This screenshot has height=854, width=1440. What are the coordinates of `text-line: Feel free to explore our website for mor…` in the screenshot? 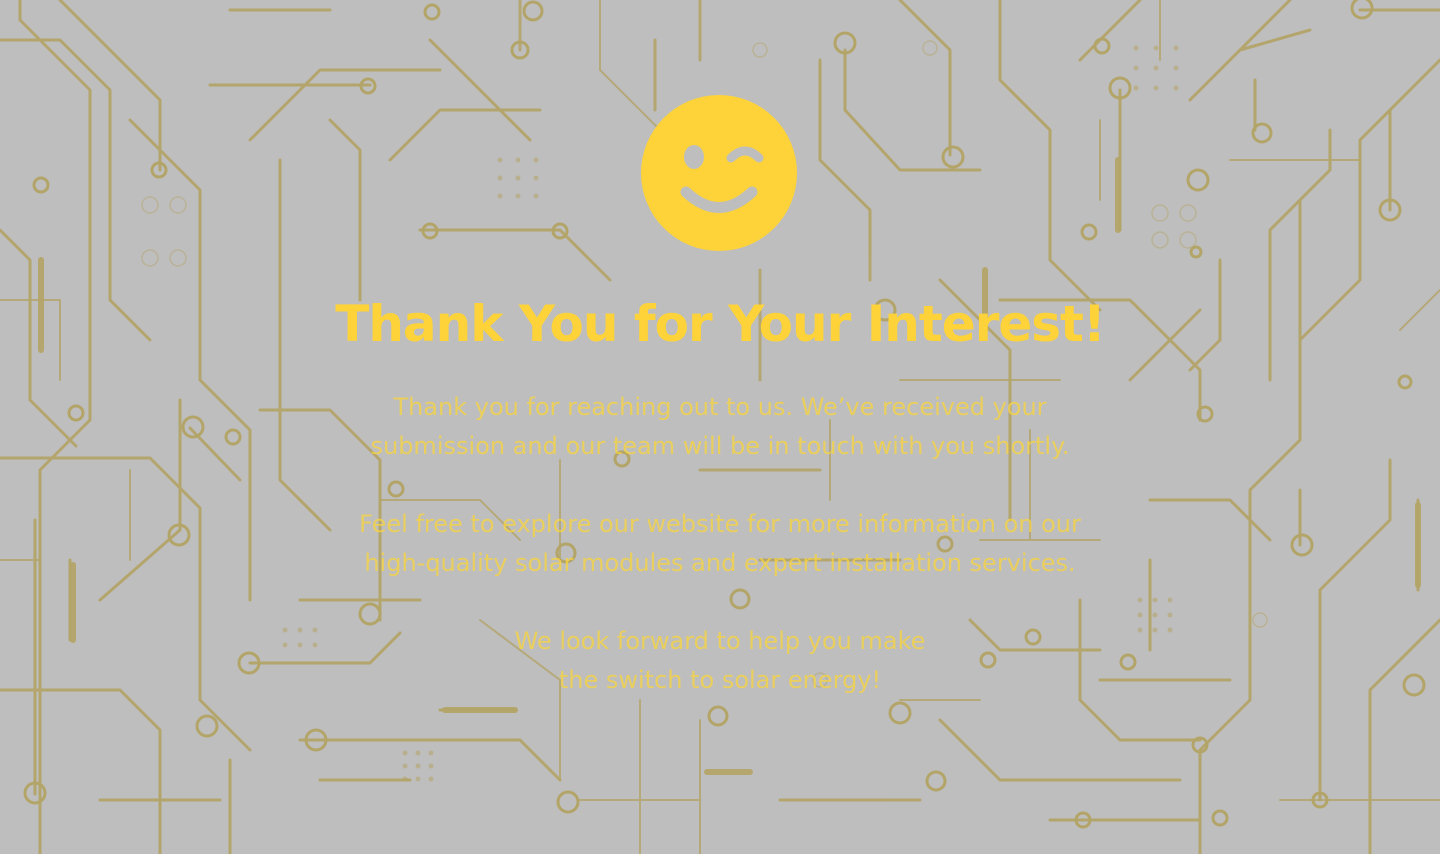 It's located at (720, 524).